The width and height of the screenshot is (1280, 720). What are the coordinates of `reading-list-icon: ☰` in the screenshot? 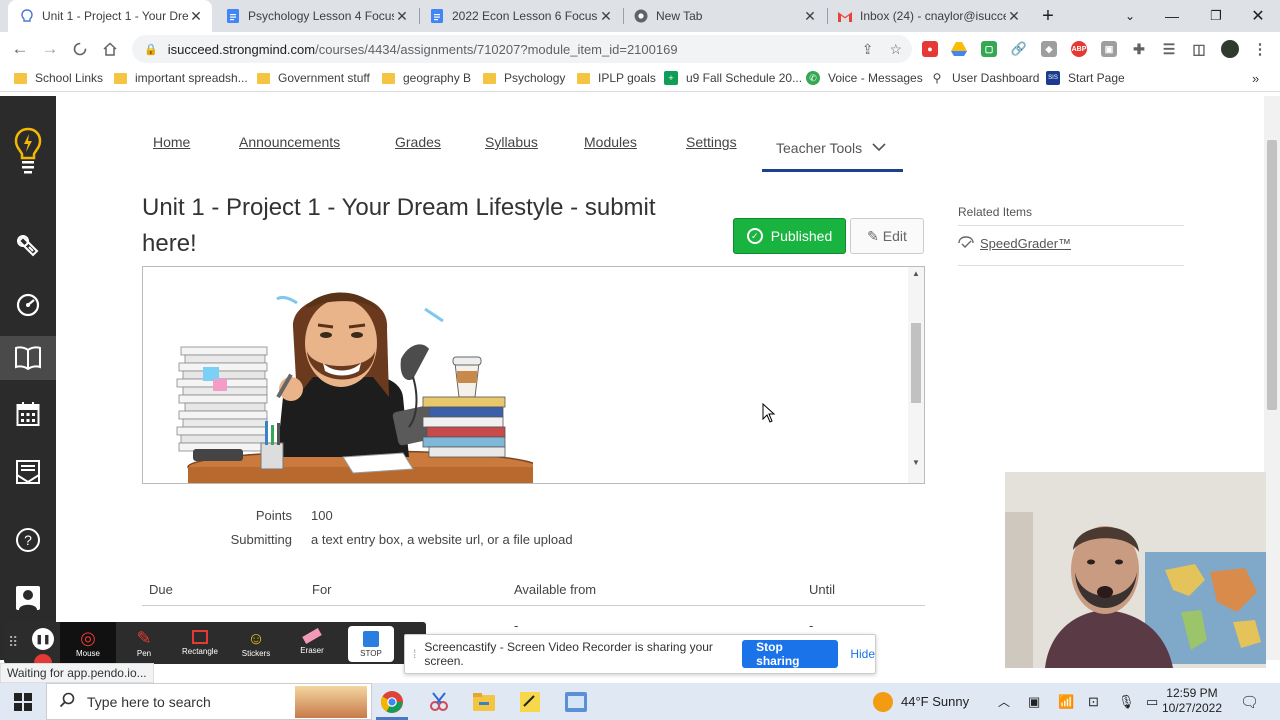 It's located at (1169, 49).